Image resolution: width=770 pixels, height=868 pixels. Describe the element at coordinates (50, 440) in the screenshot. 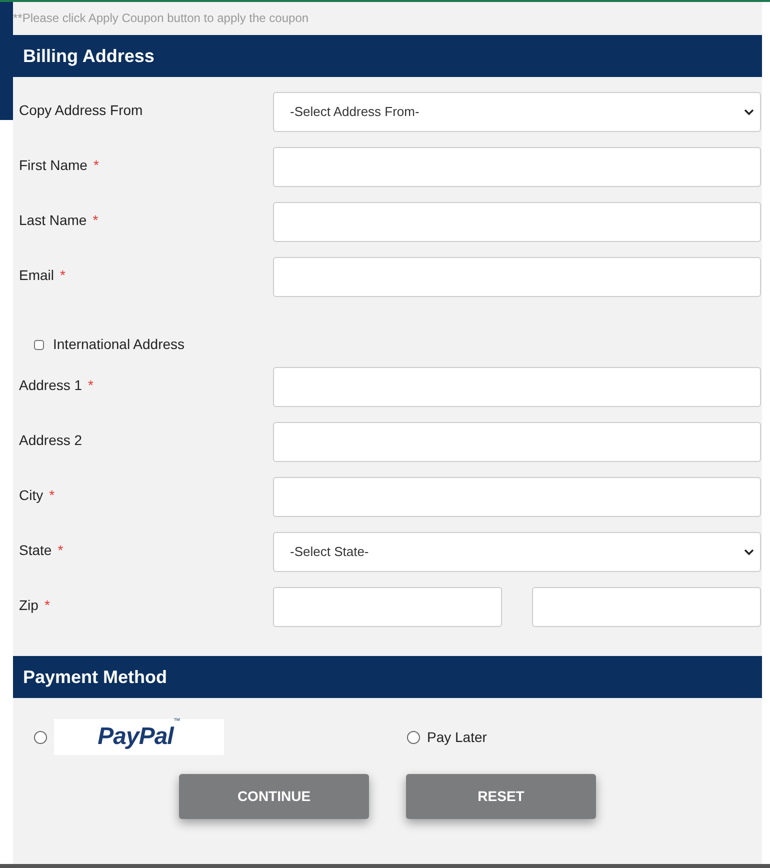

I see `field-label: Address 2` at that location.